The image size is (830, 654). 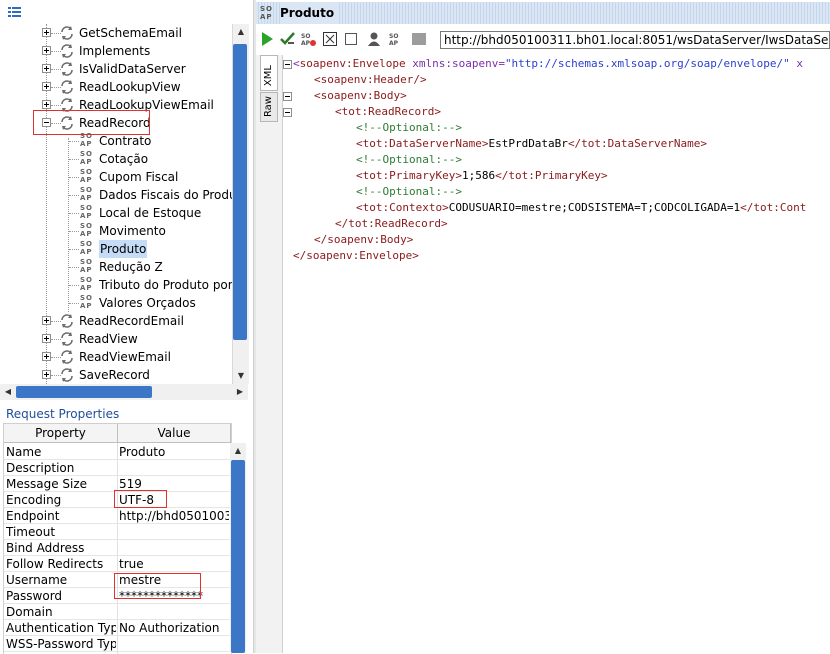 I want to click on column-header-value: Value, so click(x=174, y=433).